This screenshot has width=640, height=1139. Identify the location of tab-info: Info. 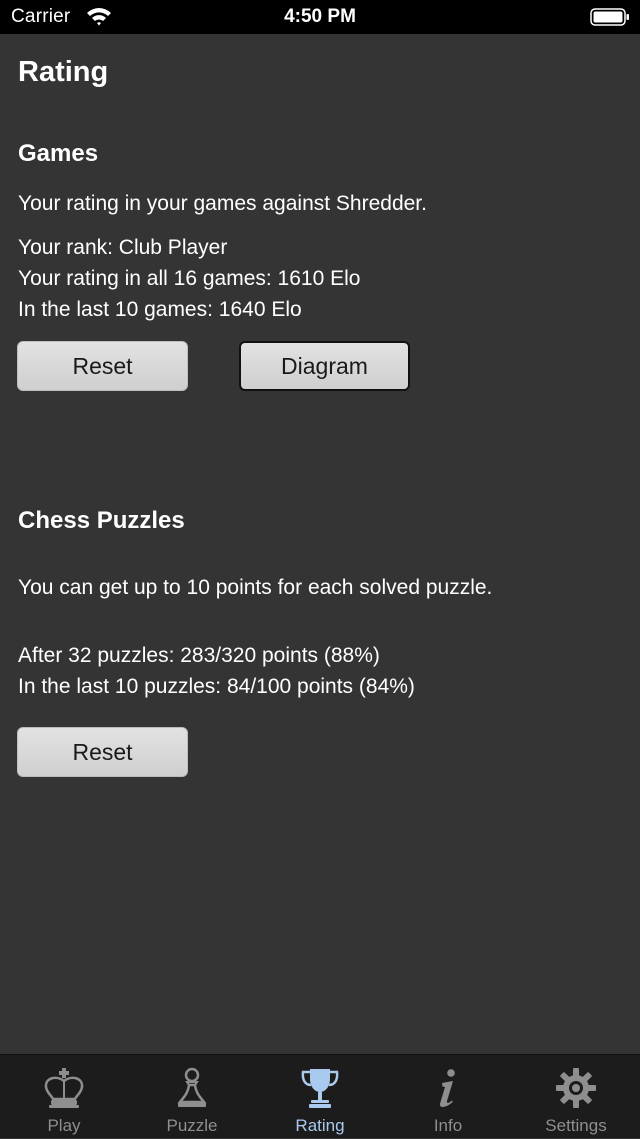
(448, 1097).